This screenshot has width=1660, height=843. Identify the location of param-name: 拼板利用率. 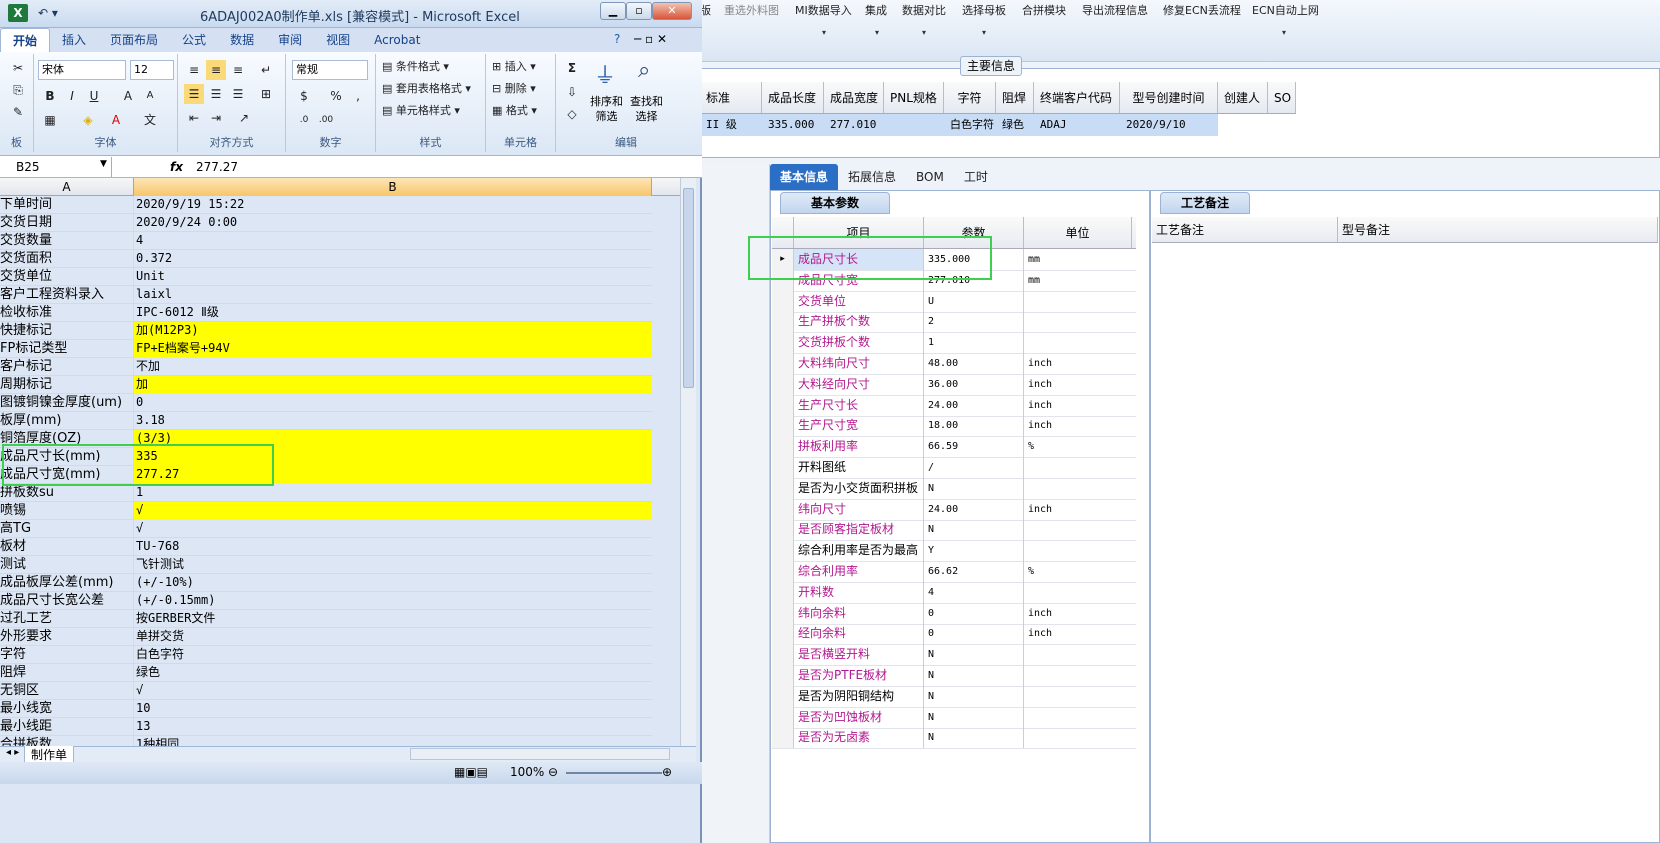
(859, 447).